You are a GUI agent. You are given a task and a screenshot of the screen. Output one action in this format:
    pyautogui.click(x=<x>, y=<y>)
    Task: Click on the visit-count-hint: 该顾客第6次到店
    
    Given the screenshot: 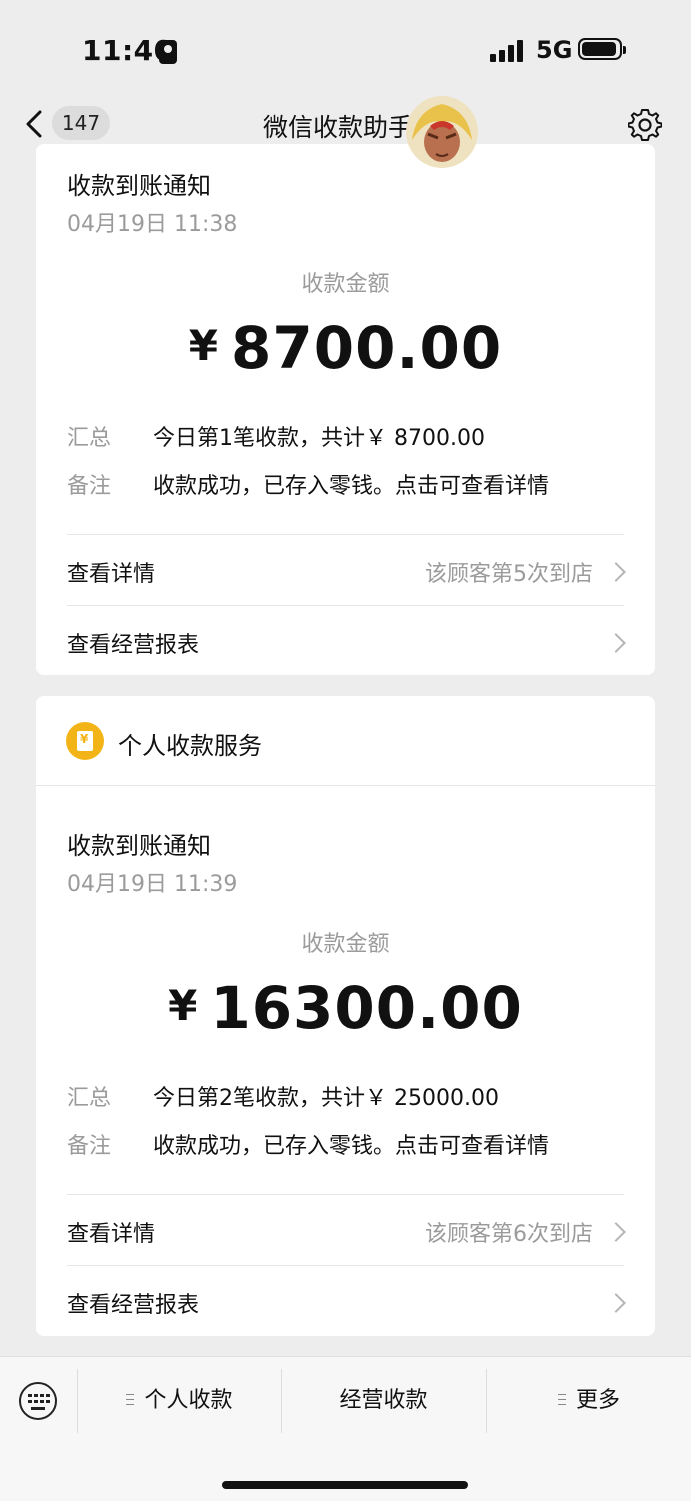 What is the action you would take?
    pyautogui.click(x=509, y=1234)
    